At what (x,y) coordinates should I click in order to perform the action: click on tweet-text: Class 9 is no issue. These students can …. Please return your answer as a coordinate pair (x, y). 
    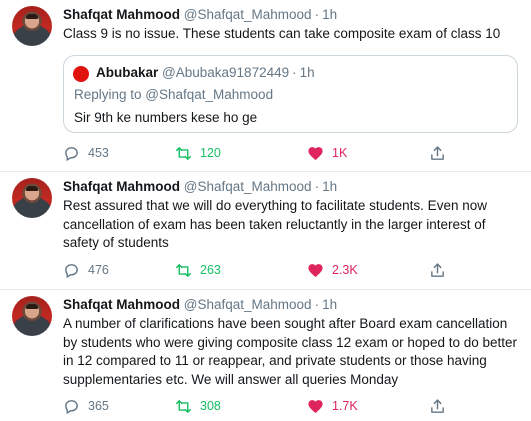
    Looking at the image, I should click on (282, 33).